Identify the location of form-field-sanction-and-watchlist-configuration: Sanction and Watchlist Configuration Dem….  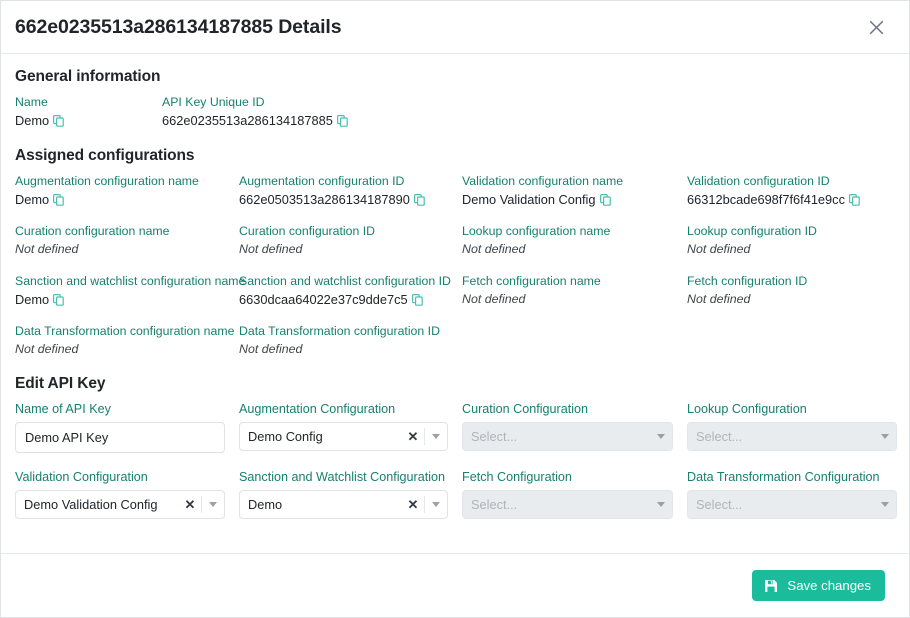
(350, 494).